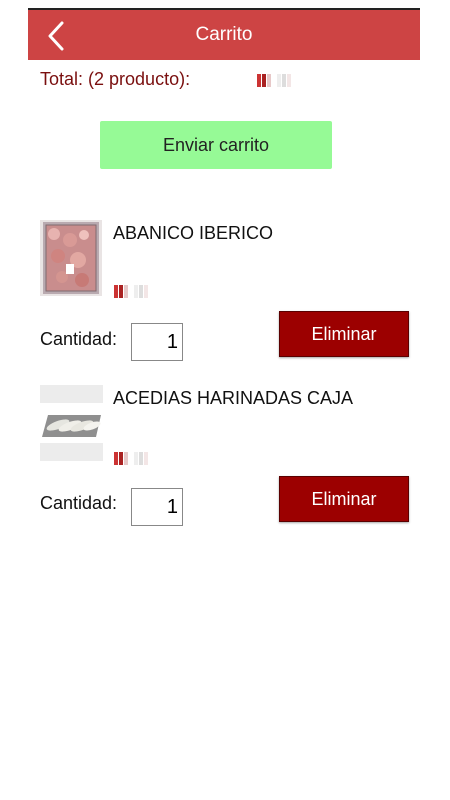 Image resolution: width=450 pixels, height=800 pixels. Describe the element at coordinates (115, 79) in the screenshot. I see `cart-total-label: Total: (2 producto):` at that location.